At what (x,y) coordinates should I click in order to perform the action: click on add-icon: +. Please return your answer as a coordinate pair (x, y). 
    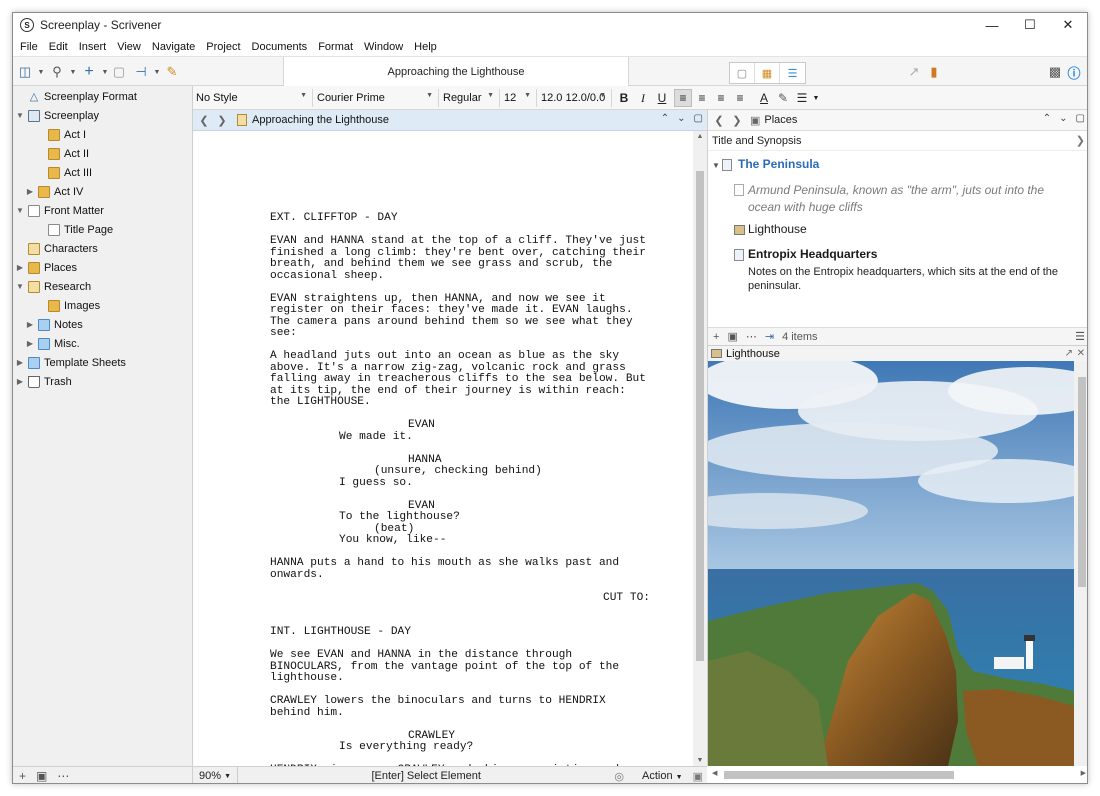
    Looking at the image, I should click on (22, 776).